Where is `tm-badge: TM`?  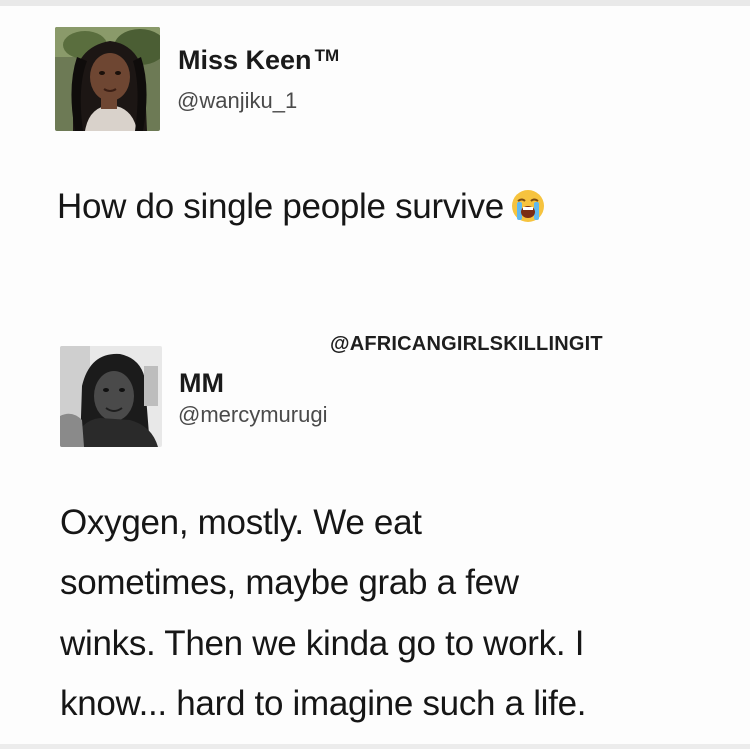
tm-badge: TM is located at coordinates (327, 55).